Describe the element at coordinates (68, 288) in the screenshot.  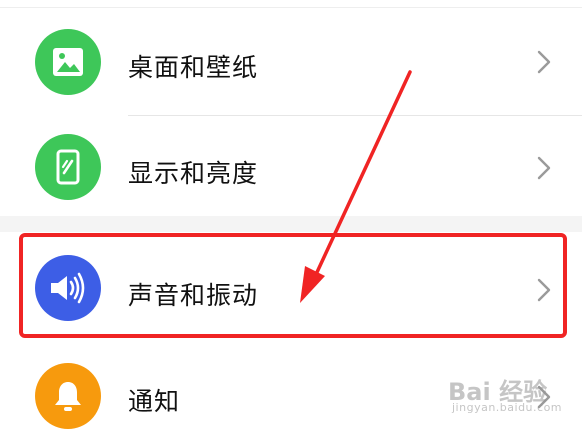
I see `sound-vibration-icon` at that location.